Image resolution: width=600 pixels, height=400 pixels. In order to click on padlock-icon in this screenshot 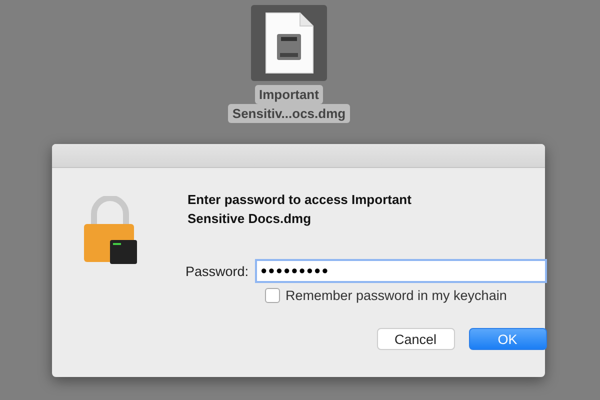, I will do `click(110, 230)`.